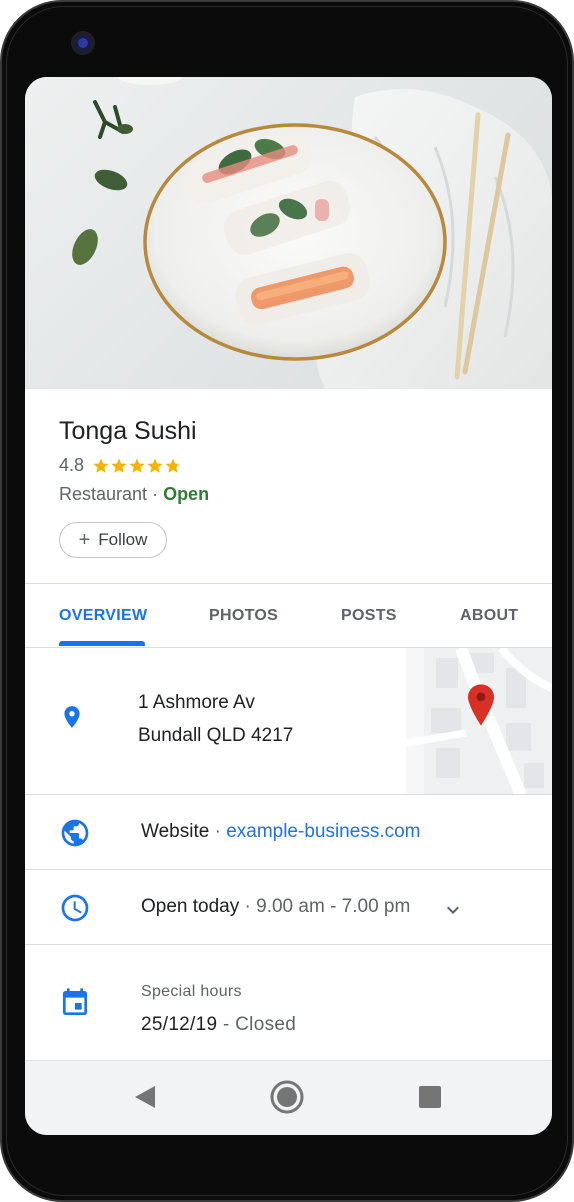 The width and height of the screenshot is (574, 1202). I want to click on map-thumbnail, so click(479, 721).